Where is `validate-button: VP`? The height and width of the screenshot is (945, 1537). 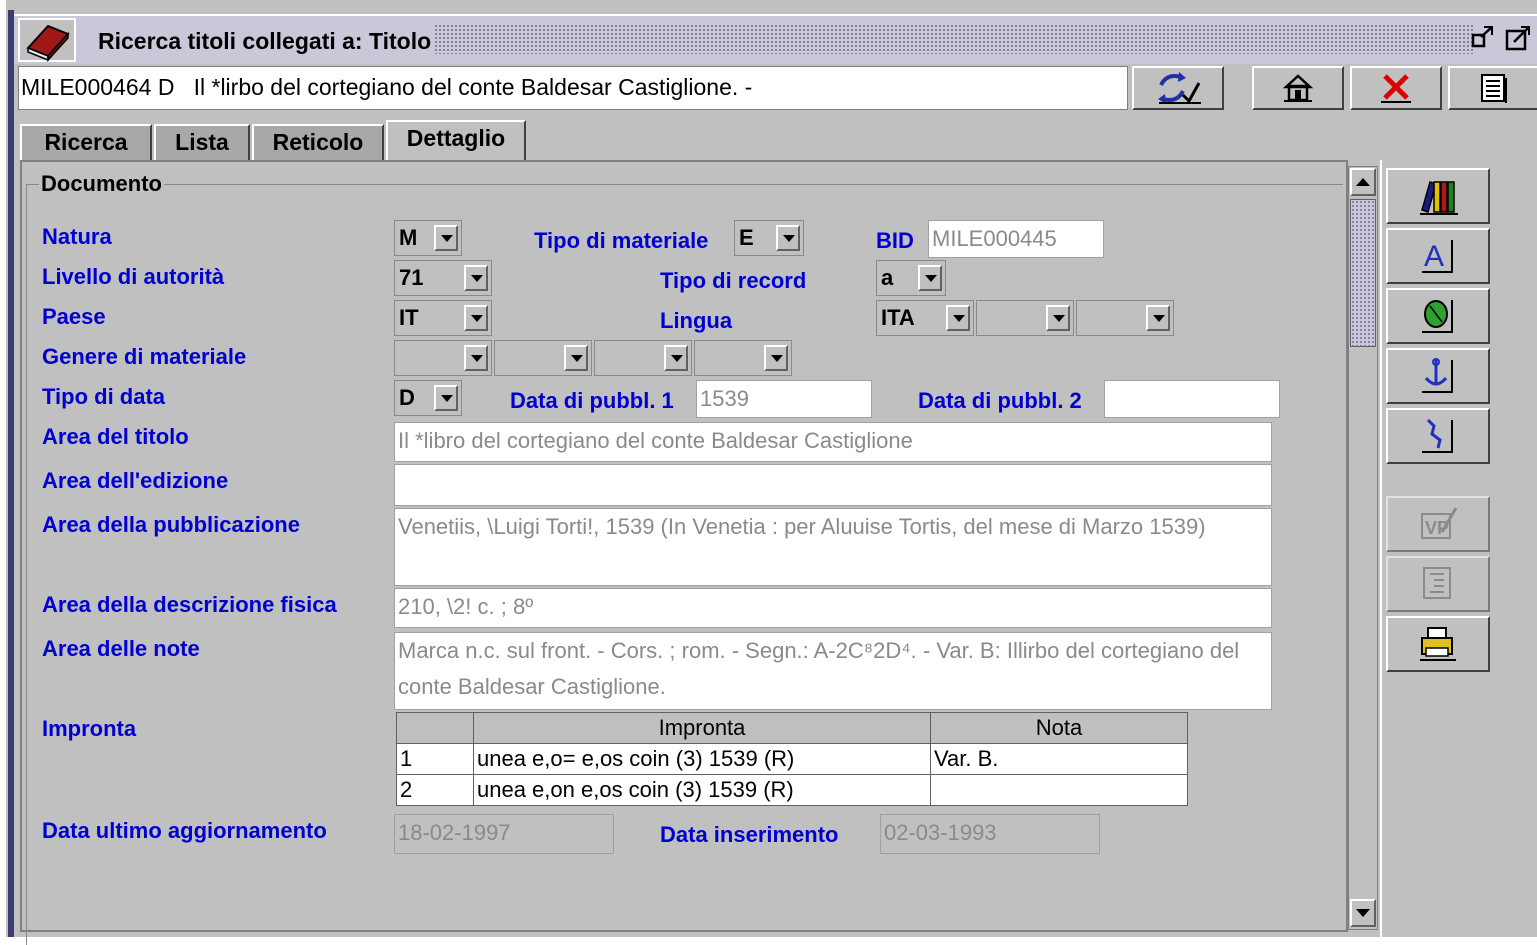 validate-button: VP is located at coordinates (1438, 524).